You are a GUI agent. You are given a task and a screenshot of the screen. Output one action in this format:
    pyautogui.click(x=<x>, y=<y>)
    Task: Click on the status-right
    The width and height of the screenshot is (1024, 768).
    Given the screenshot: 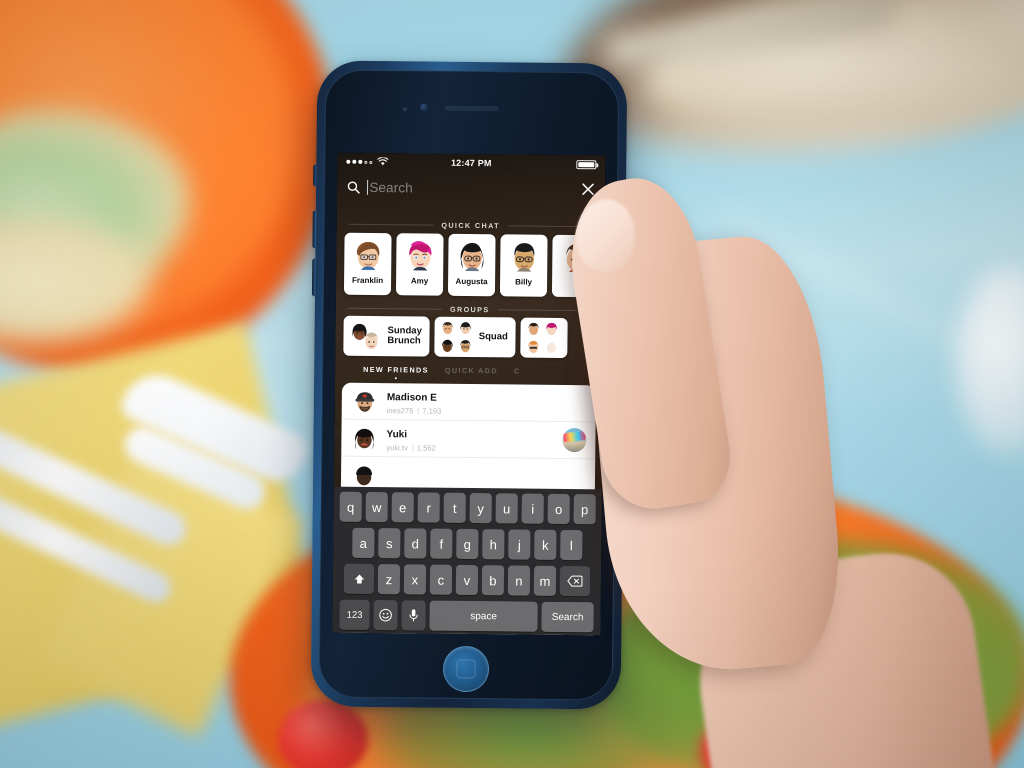 What is the action you would take?
    pyautogui.click(x=586, y=164)
    